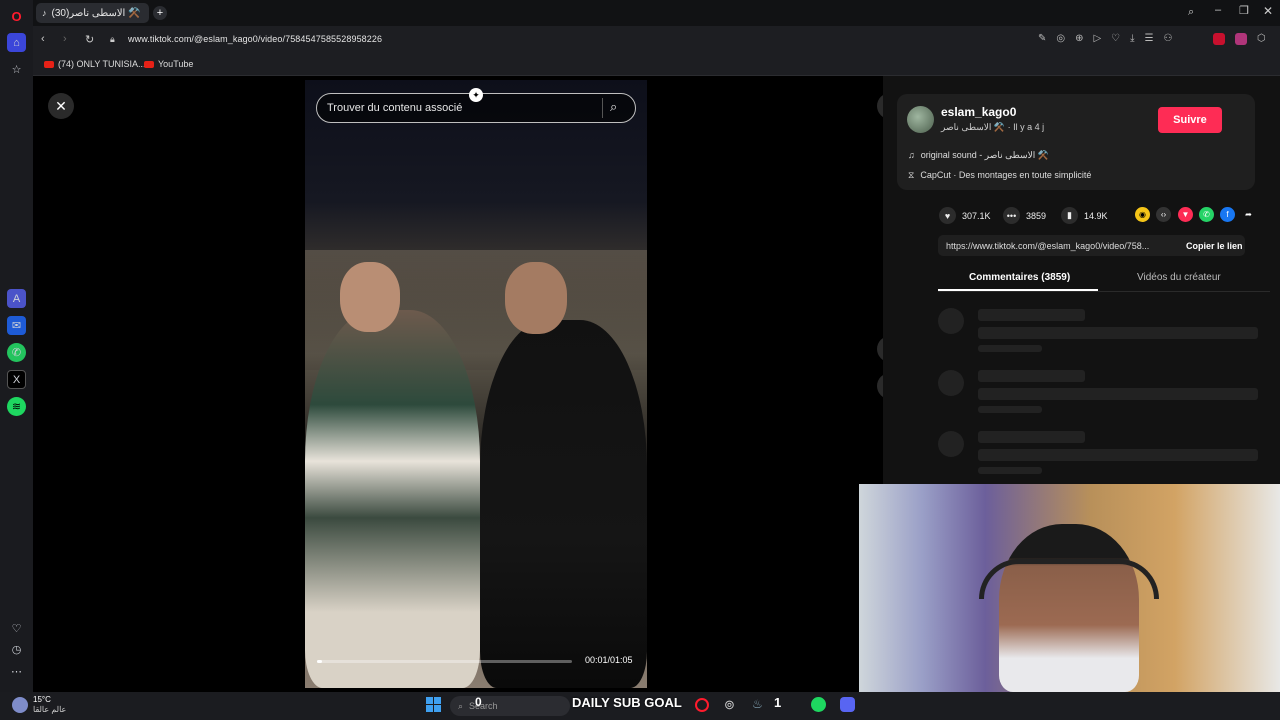  I want to click on bookmark-icon: ▮, so click(1069, 215).